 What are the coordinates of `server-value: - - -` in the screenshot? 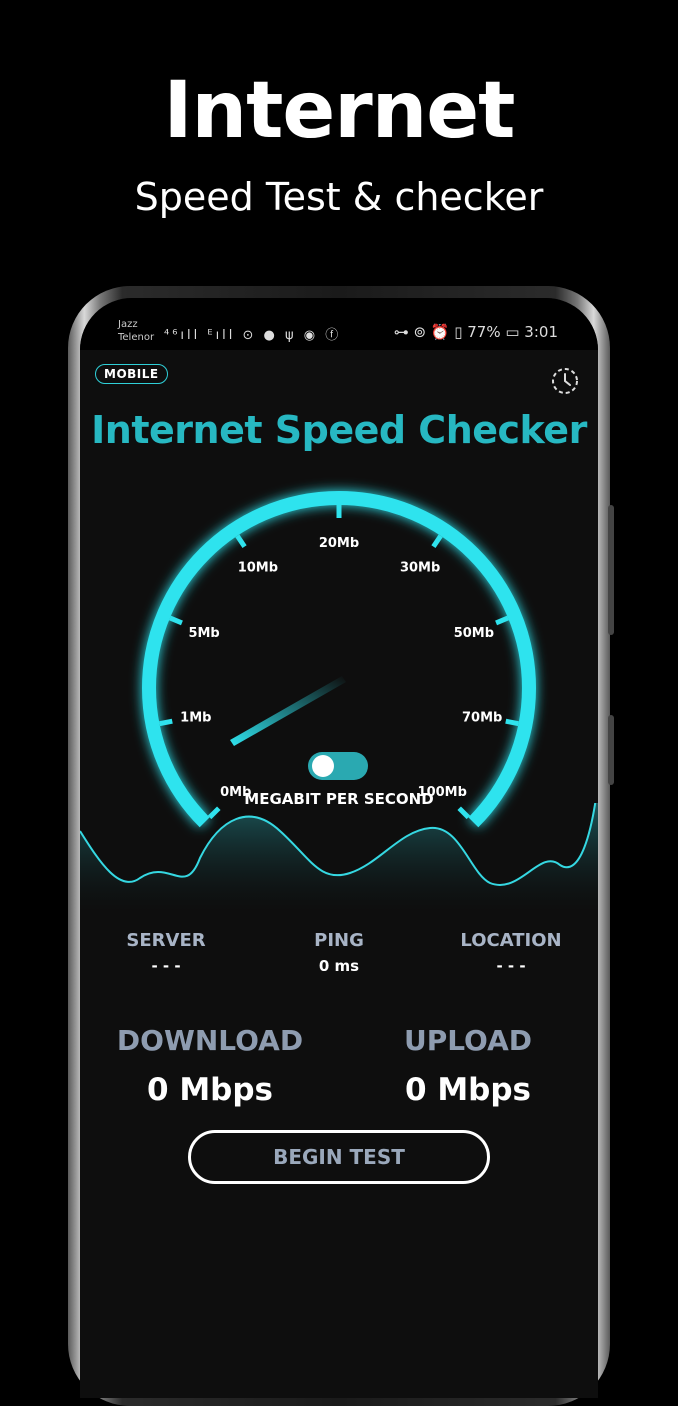 It's located at (166, 966).